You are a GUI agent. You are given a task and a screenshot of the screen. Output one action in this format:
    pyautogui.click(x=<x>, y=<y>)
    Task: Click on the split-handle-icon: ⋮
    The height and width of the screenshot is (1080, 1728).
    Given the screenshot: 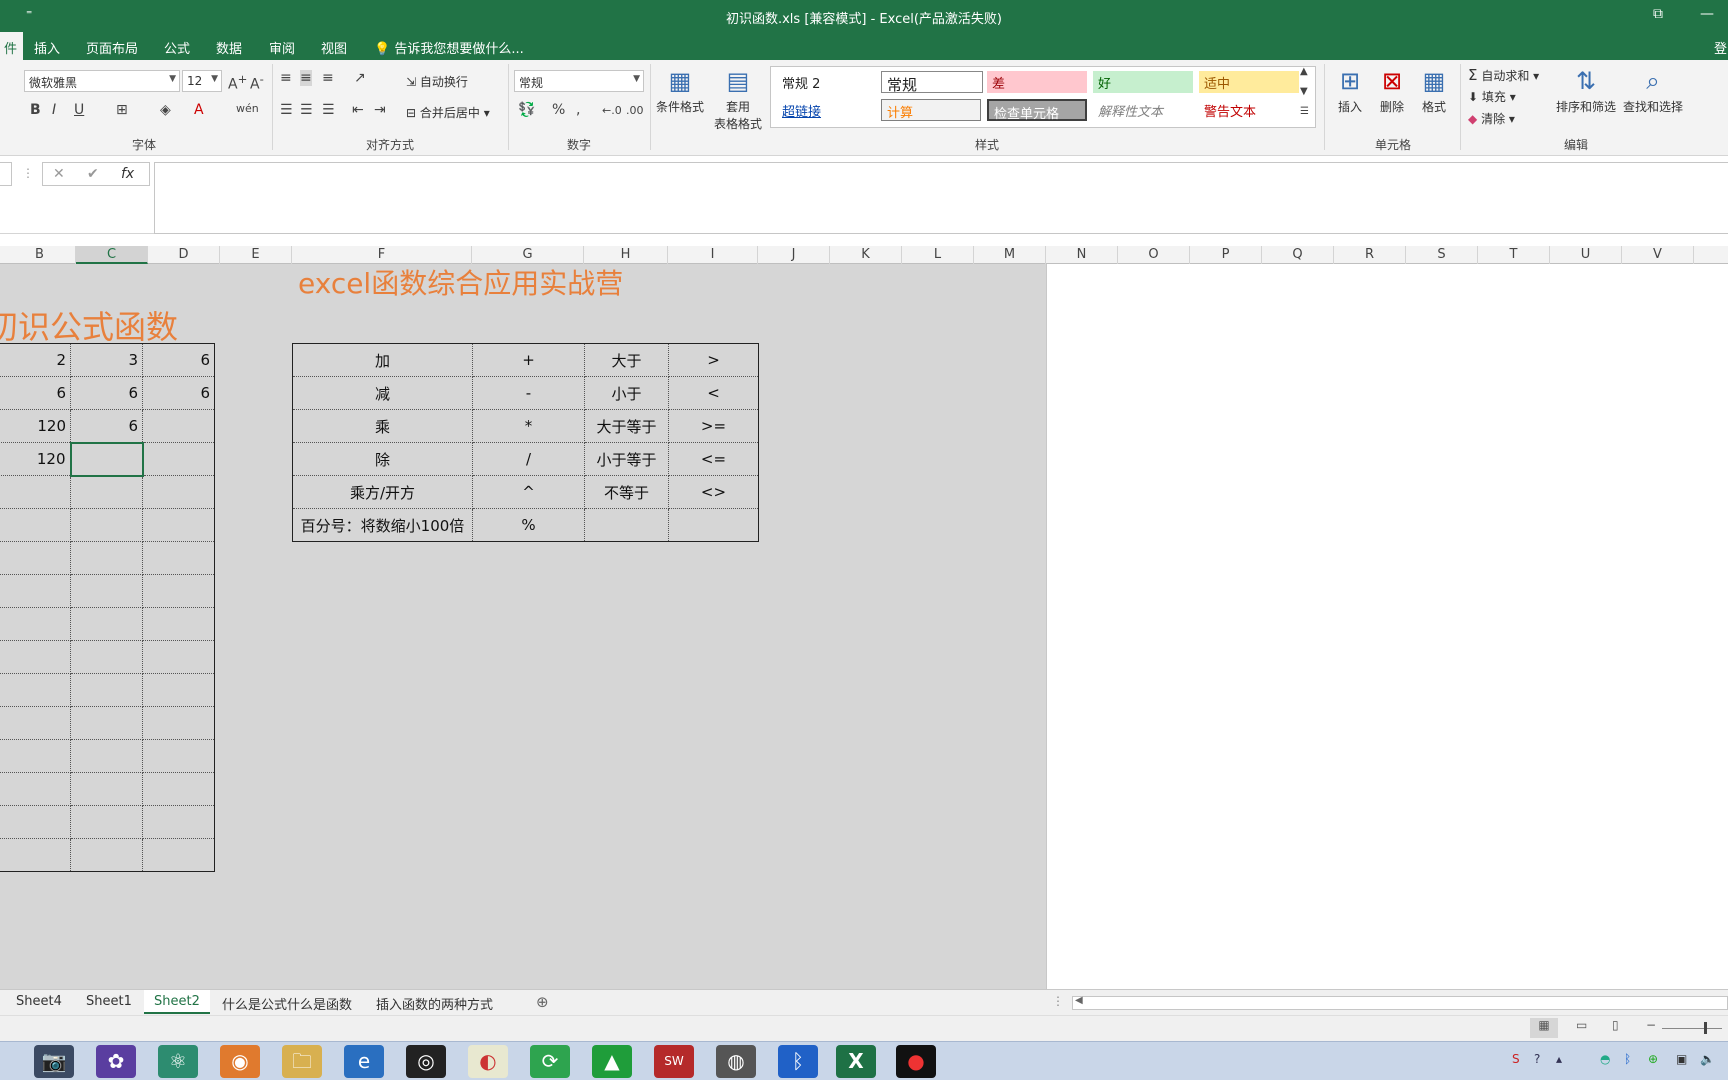 What is the action you would take?
    pyautogui.click(x=1058, y=1001)
    